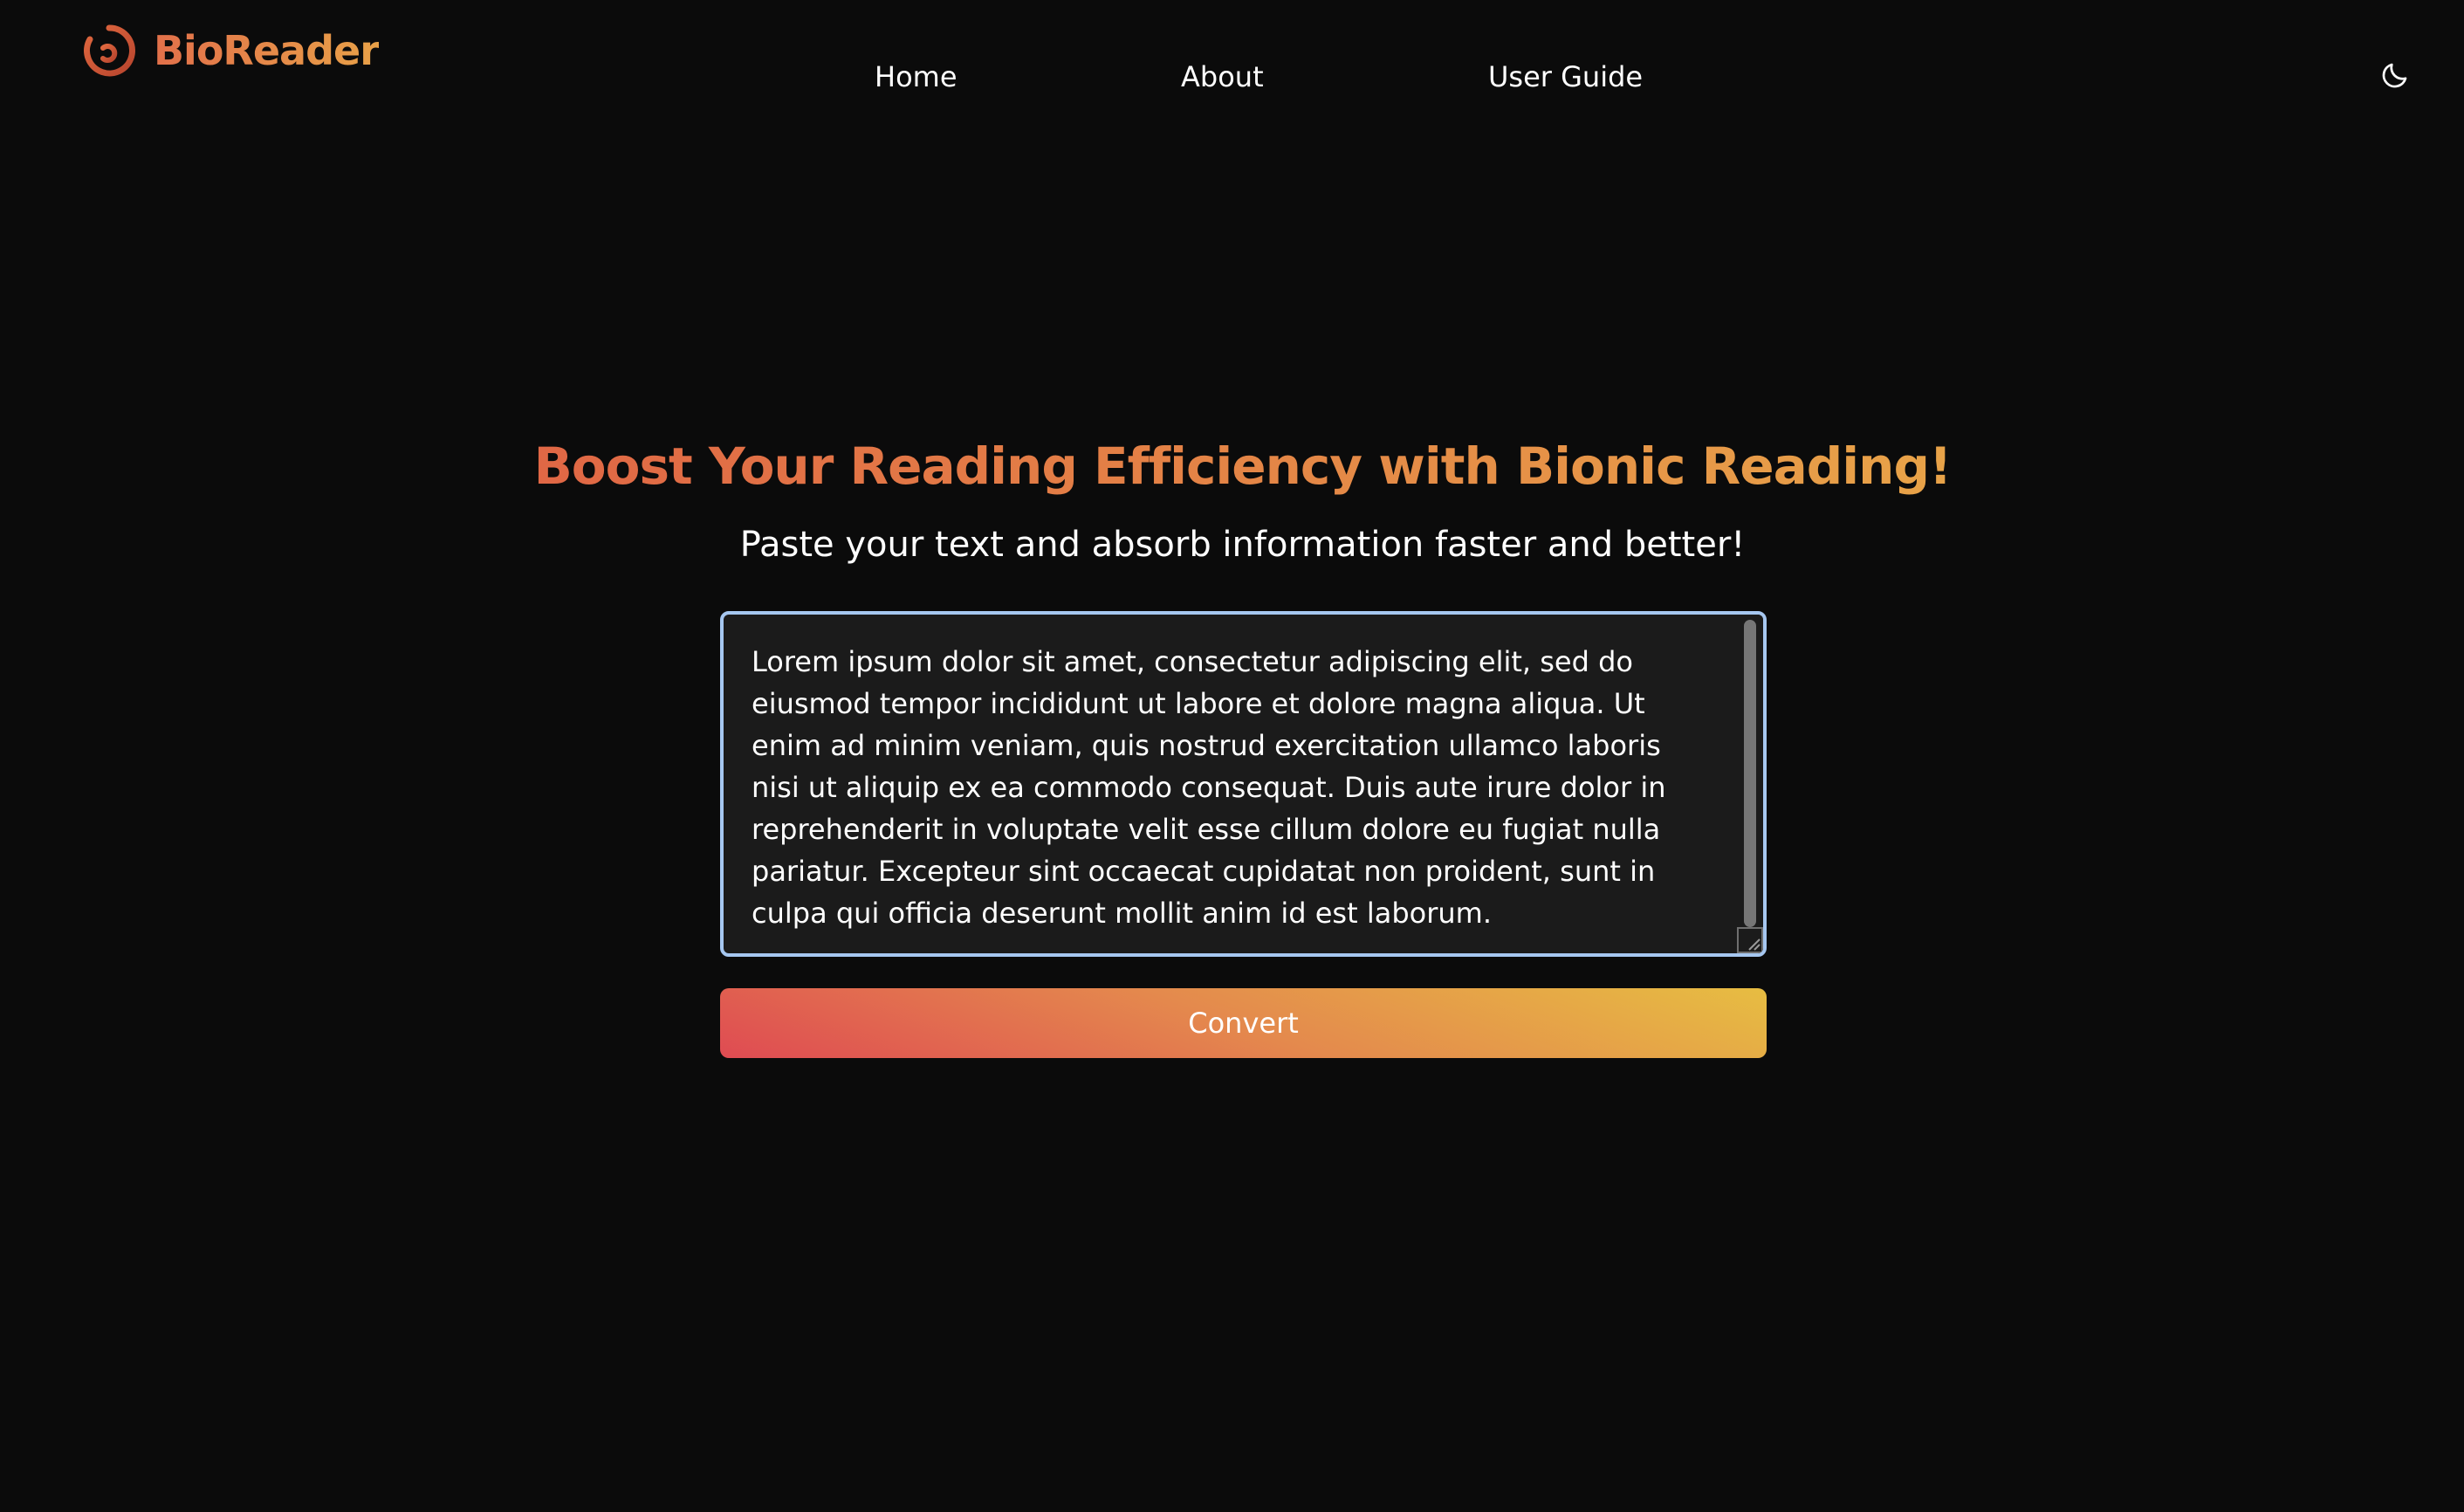  Describe the element at coordinates (267, 51) in the screenshot. I see `brand-name: BioReader` at that location.